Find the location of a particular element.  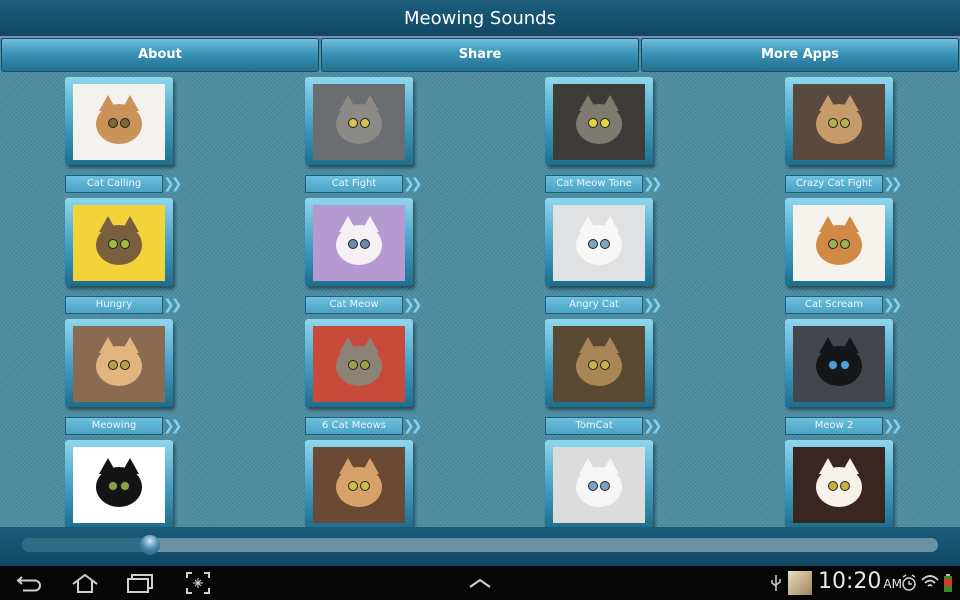

seek-thumb is located at coordinates (150, 545).